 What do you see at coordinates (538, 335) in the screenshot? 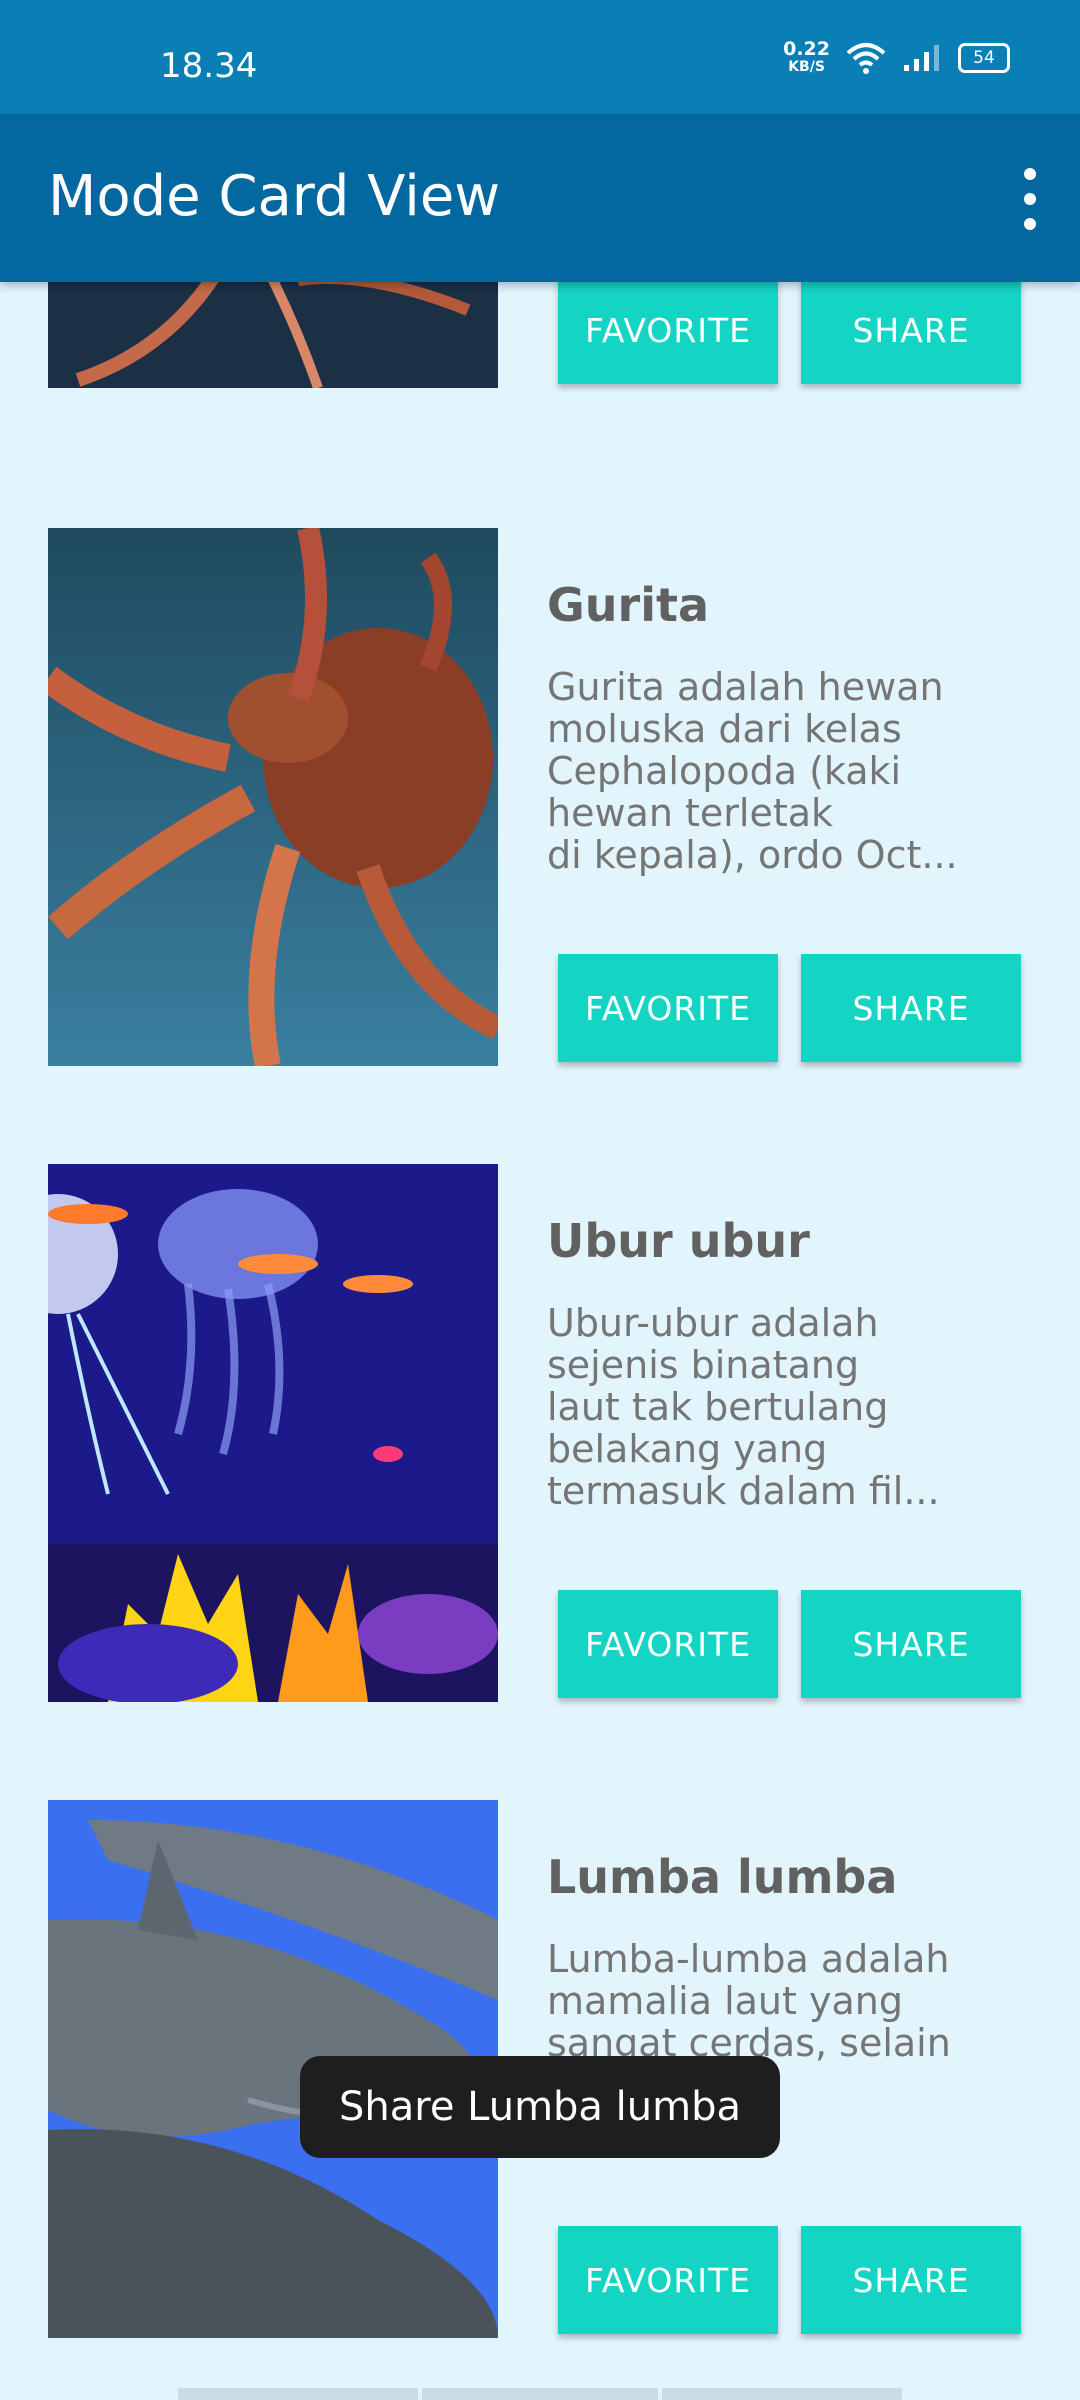
I see `card-item: FAVORITE SHARE` at bounding box center [538, 335].